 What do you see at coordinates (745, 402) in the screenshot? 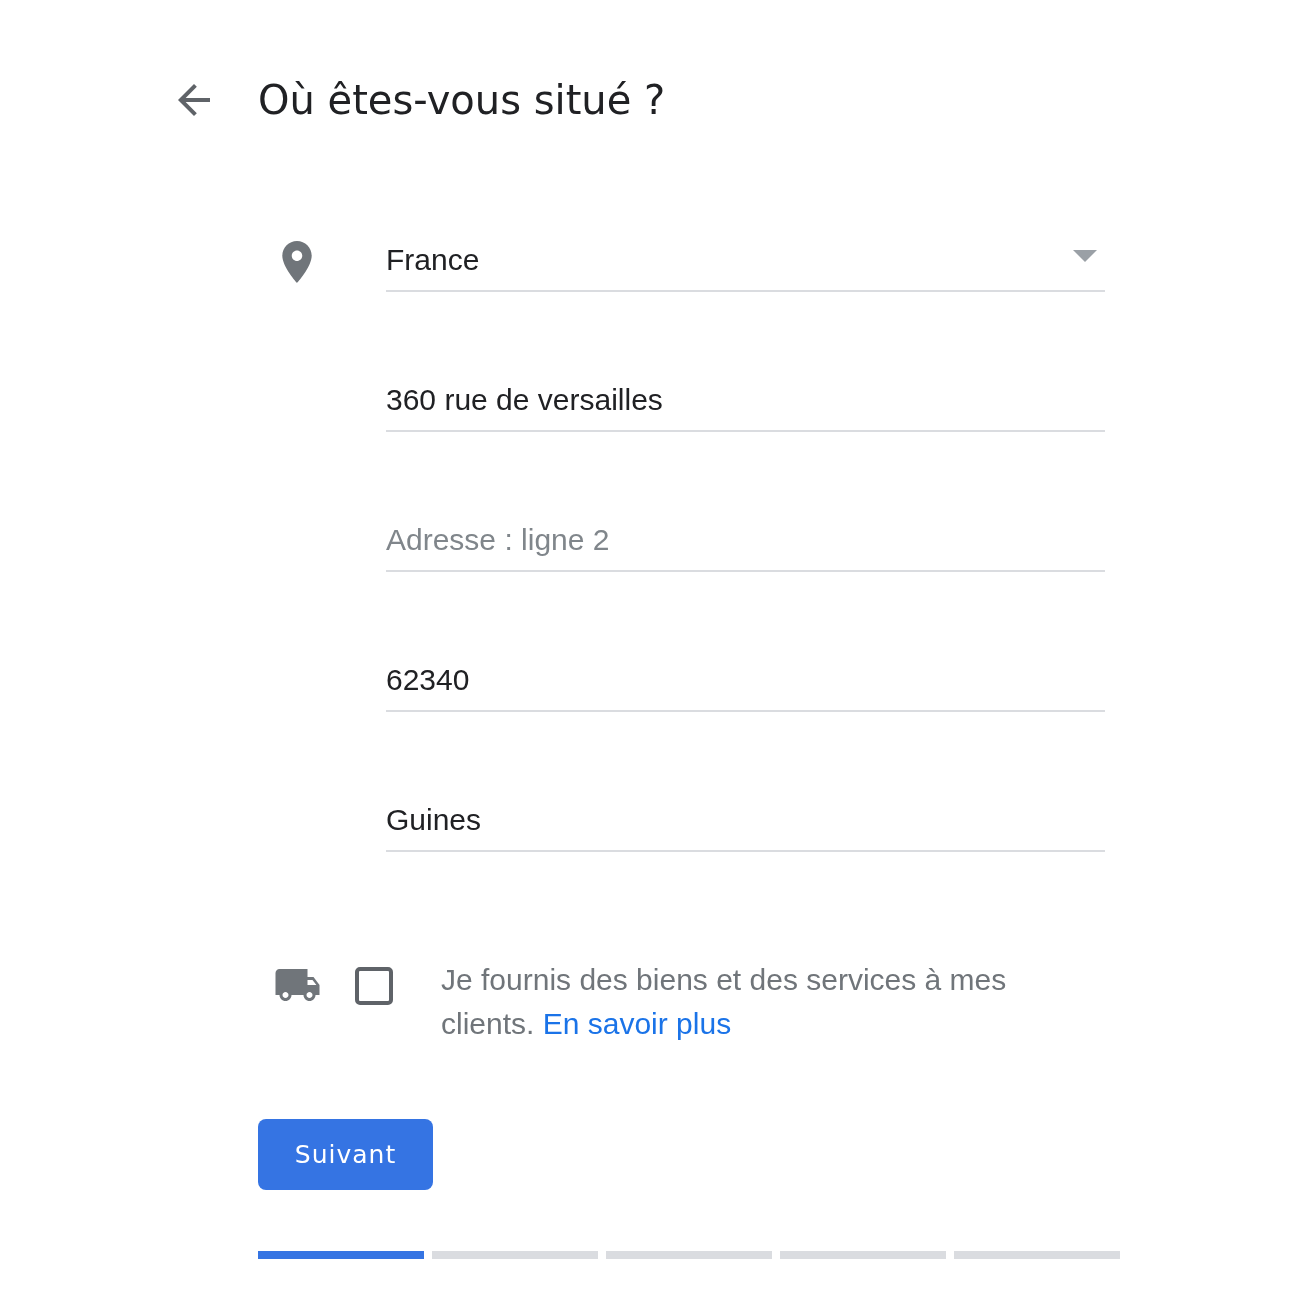
I see `text-field: 360 rue de versailles` at bounding box center [745, 402].